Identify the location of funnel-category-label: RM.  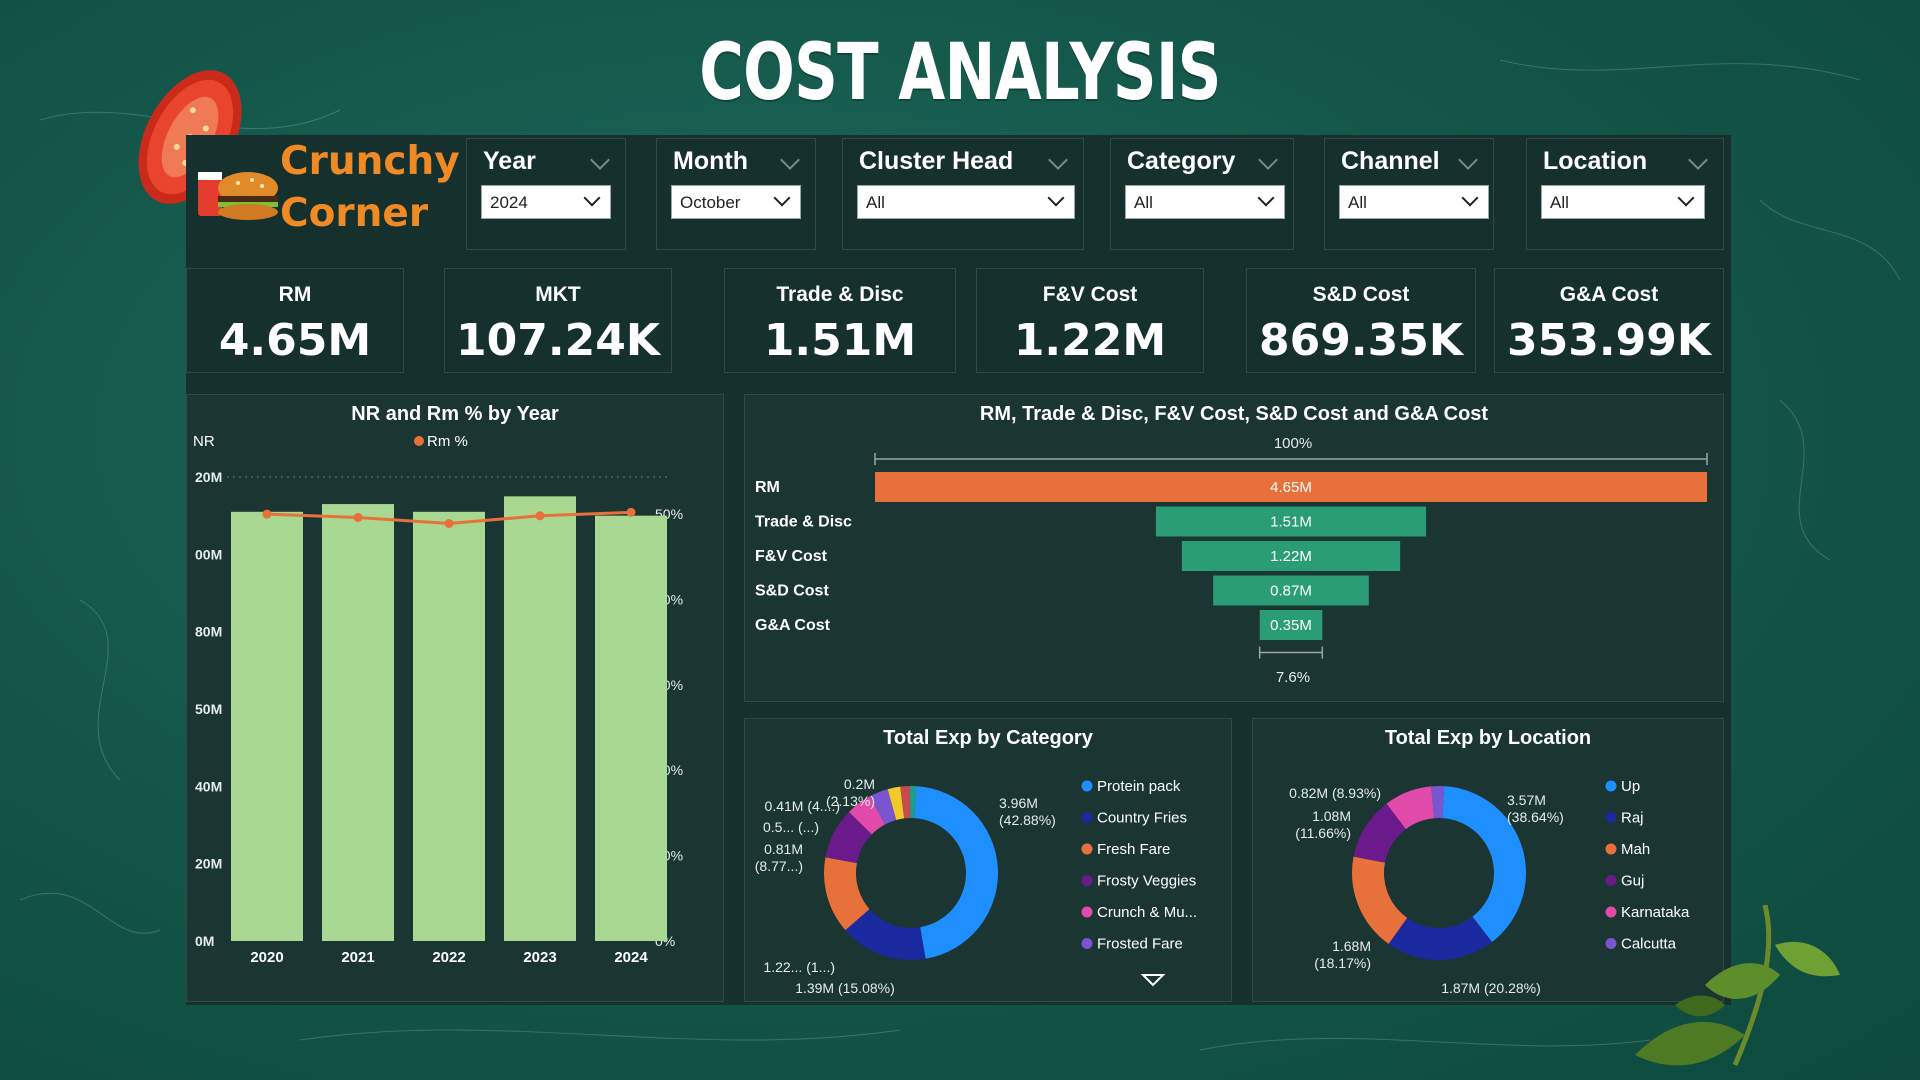
(767, 487).